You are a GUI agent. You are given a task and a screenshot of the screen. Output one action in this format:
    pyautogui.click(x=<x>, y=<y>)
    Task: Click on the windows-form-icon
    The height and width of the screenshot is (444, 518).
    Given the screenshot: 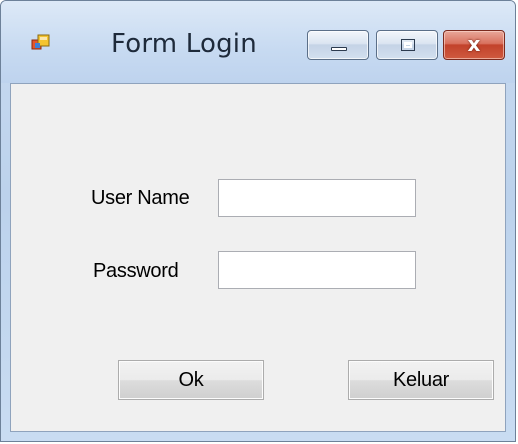 What is the action you would take?
    pyautogui.click(x=40, y=42)
    